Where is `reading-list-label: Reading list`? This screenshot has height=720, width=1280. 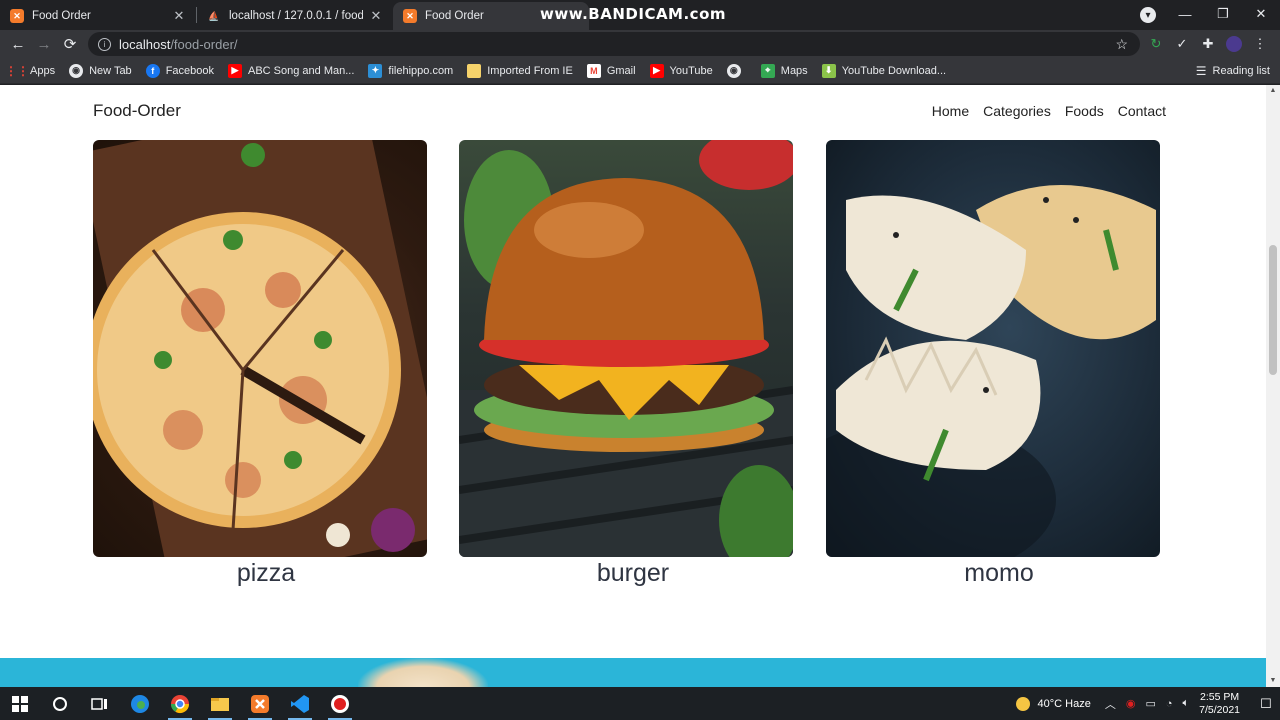 reading-list-label: Reading list is located at coordinates (1241, 71).